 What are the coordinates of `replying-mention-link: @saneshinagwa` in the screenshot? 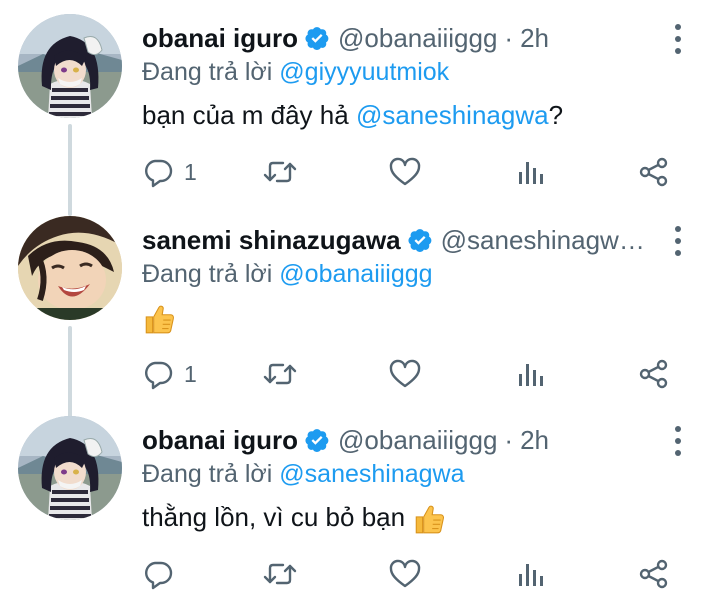 It's located at (371, 474).